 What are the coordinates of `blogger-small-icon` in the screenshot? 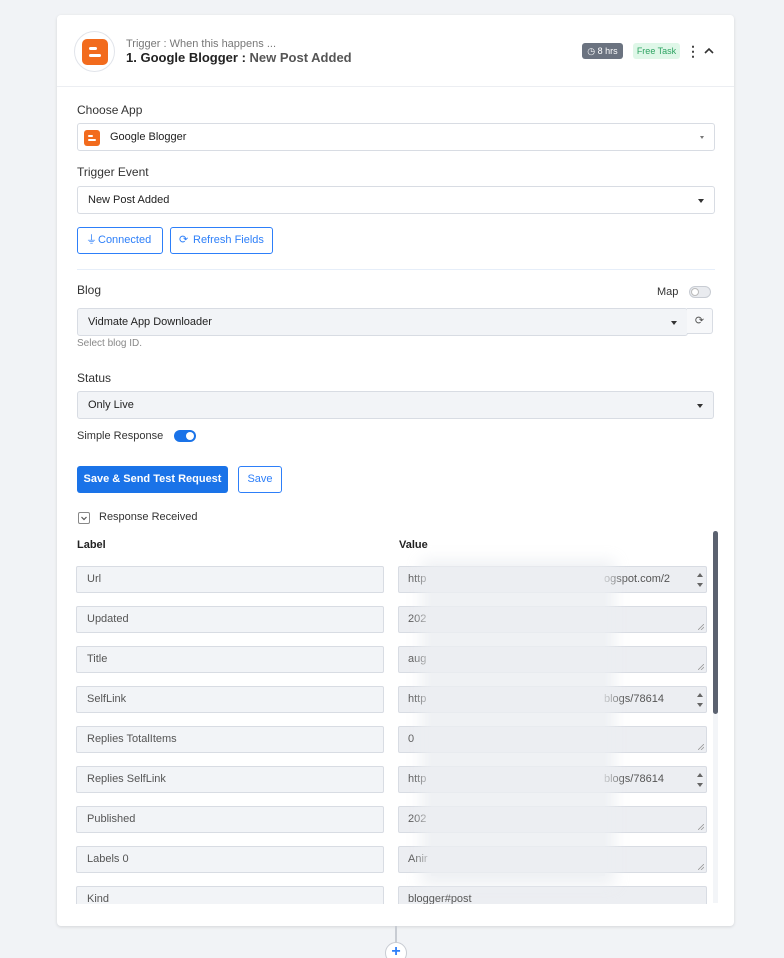 It's located at (92, 138).